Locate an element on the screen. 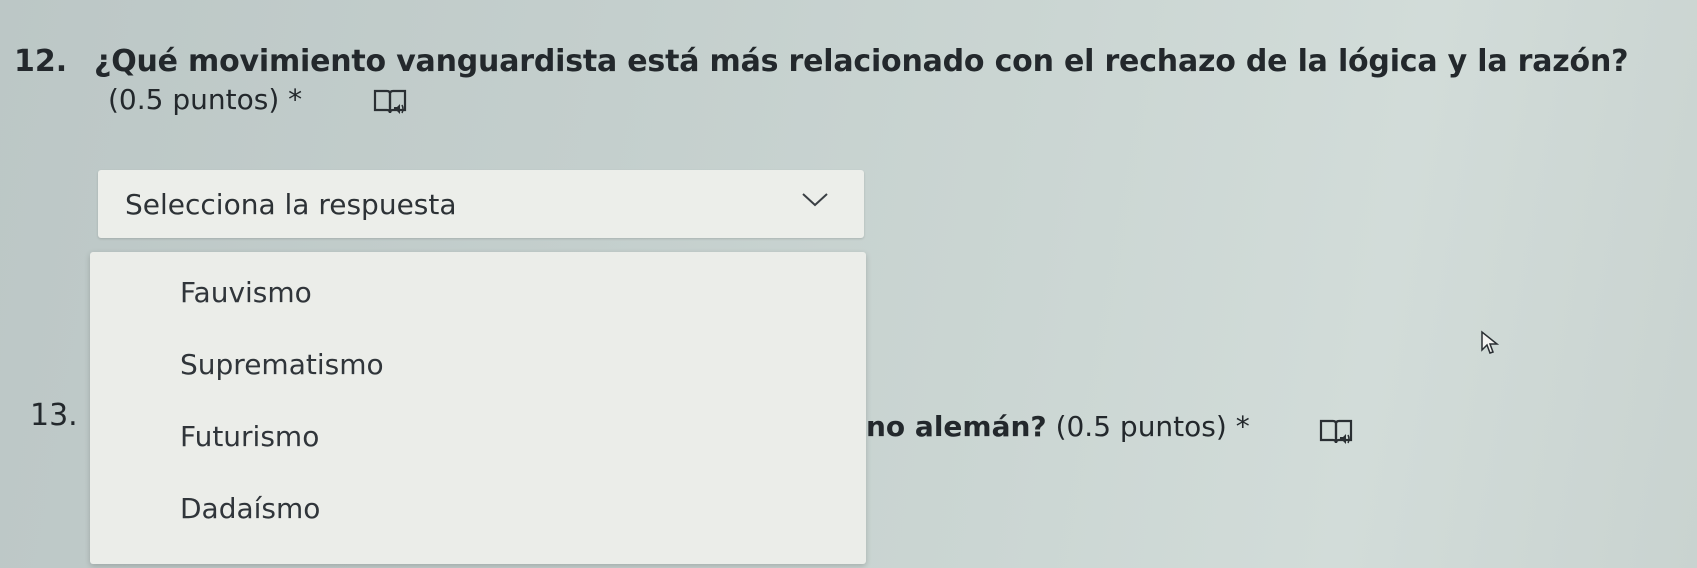 The width and height of the screenshot is (1697, 568). mouse-cursor-icon is located at coordinates (1490, 342).